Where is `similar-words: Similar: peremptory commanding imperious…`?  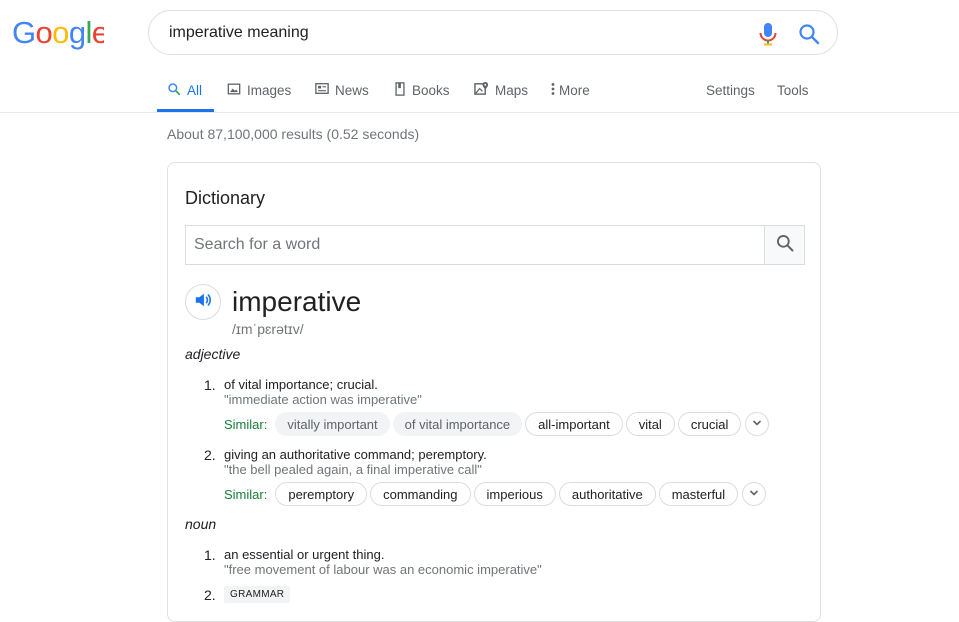 similar-words: Similar: peremptory commanding imperious… is located at coordinates (495, 494).